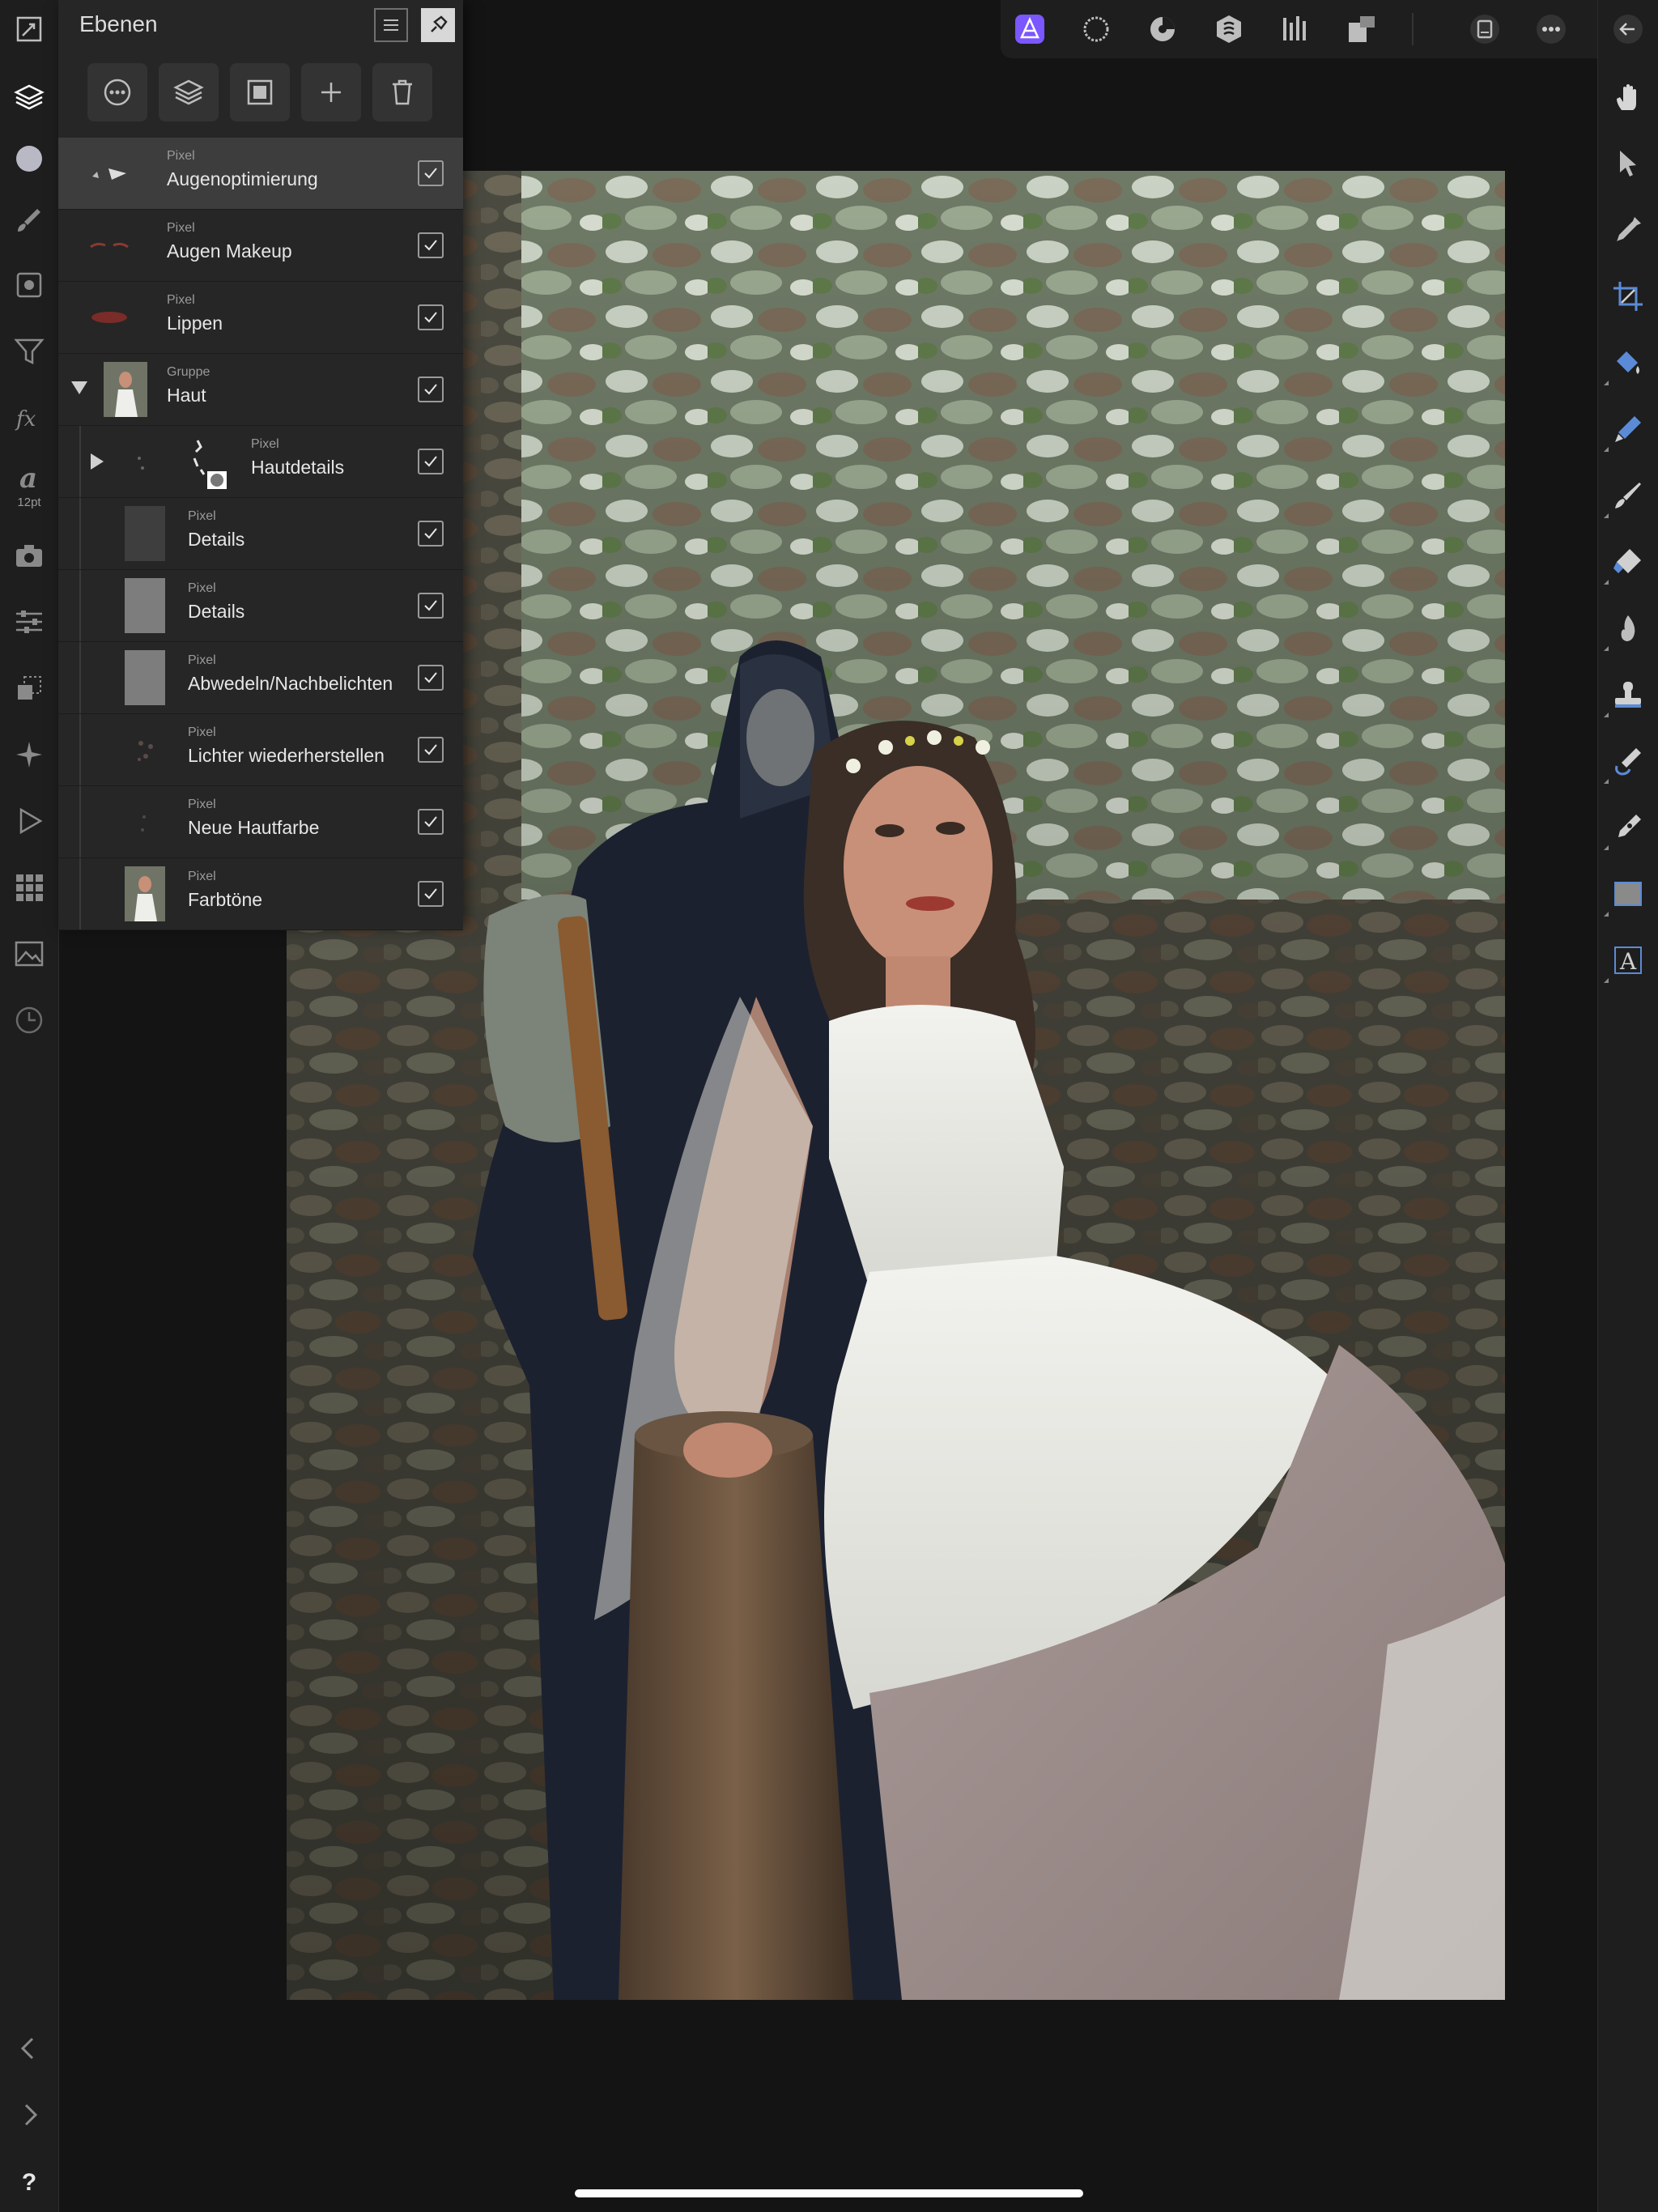 This screenshot has width=1658, height=2212. I want to click on panel-title: Ebenen, so click(118, 24).